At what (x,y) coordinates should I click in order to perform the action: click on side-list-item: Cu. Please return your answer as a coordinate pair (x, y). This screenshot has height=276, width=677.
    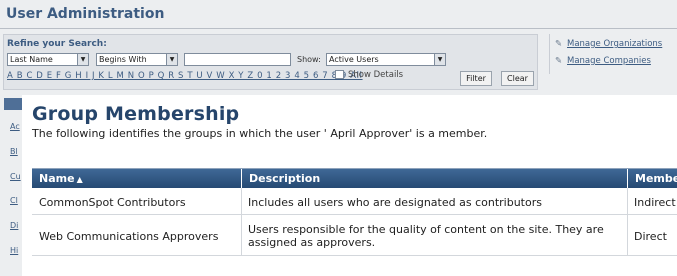
    Looking at the image, I should click on (15, 176).